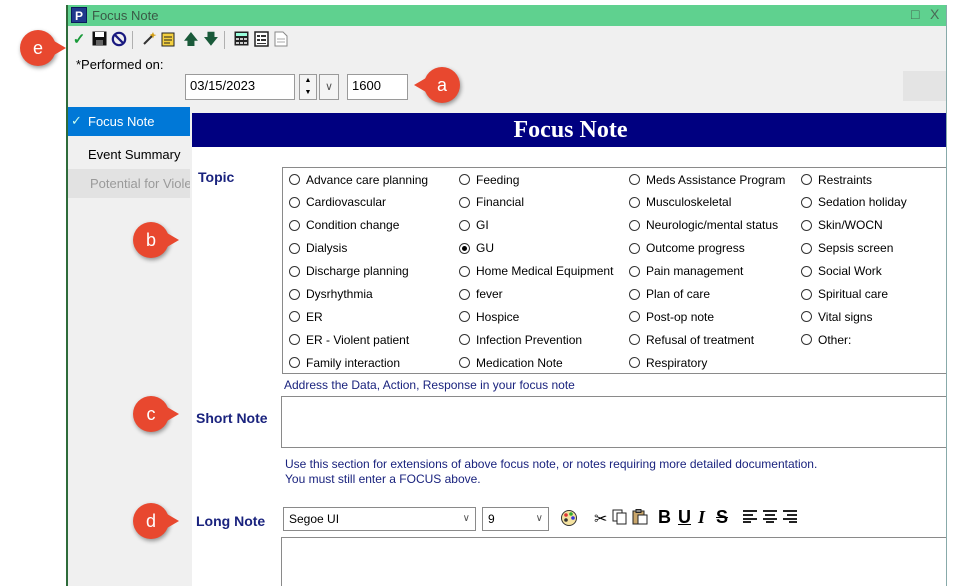 The width and height of the screenshot is (953, 586). I want to click on topic-option: Infection Prevention, so click(520, 339).